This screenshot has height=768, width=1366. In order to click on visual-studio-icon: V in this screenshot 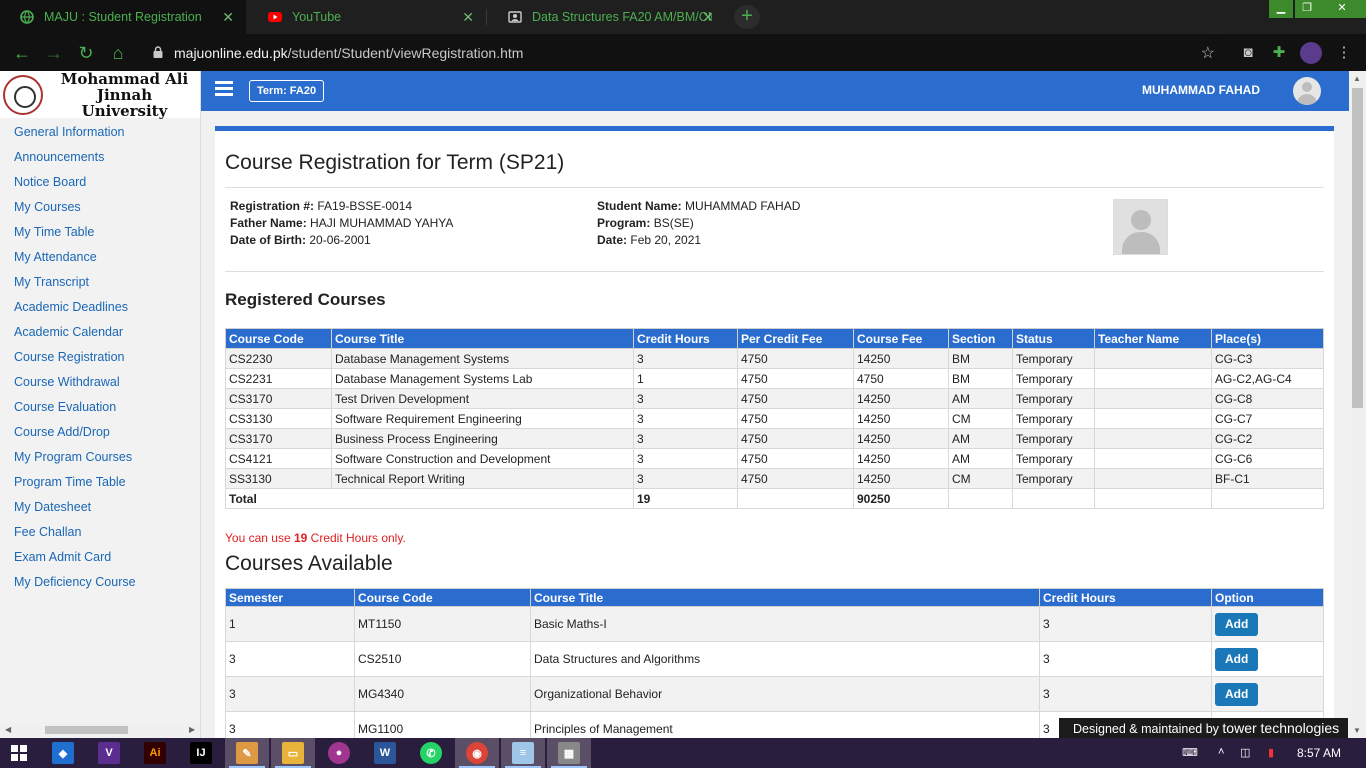, I will do `click(109, 753)`.